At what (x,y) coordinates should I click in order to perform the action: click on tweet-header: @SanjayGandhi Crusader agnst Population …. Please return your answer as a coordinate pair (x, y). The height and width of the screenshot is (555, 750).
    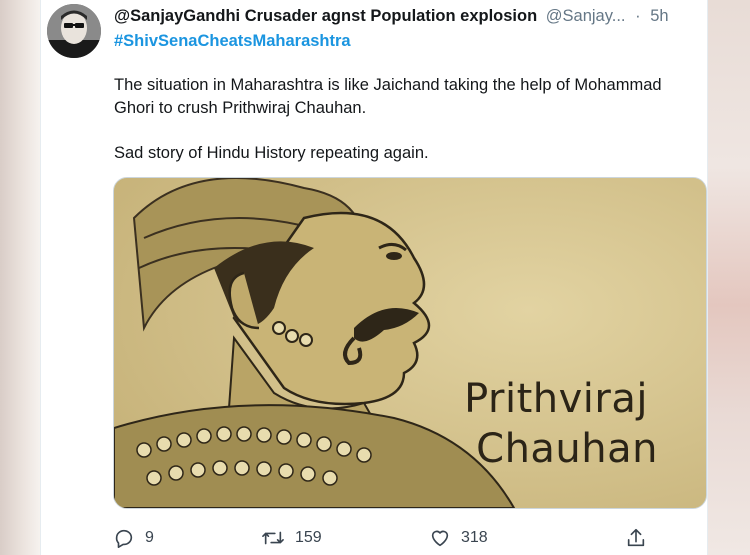
    Looking at the image, I should click on (409, 16).